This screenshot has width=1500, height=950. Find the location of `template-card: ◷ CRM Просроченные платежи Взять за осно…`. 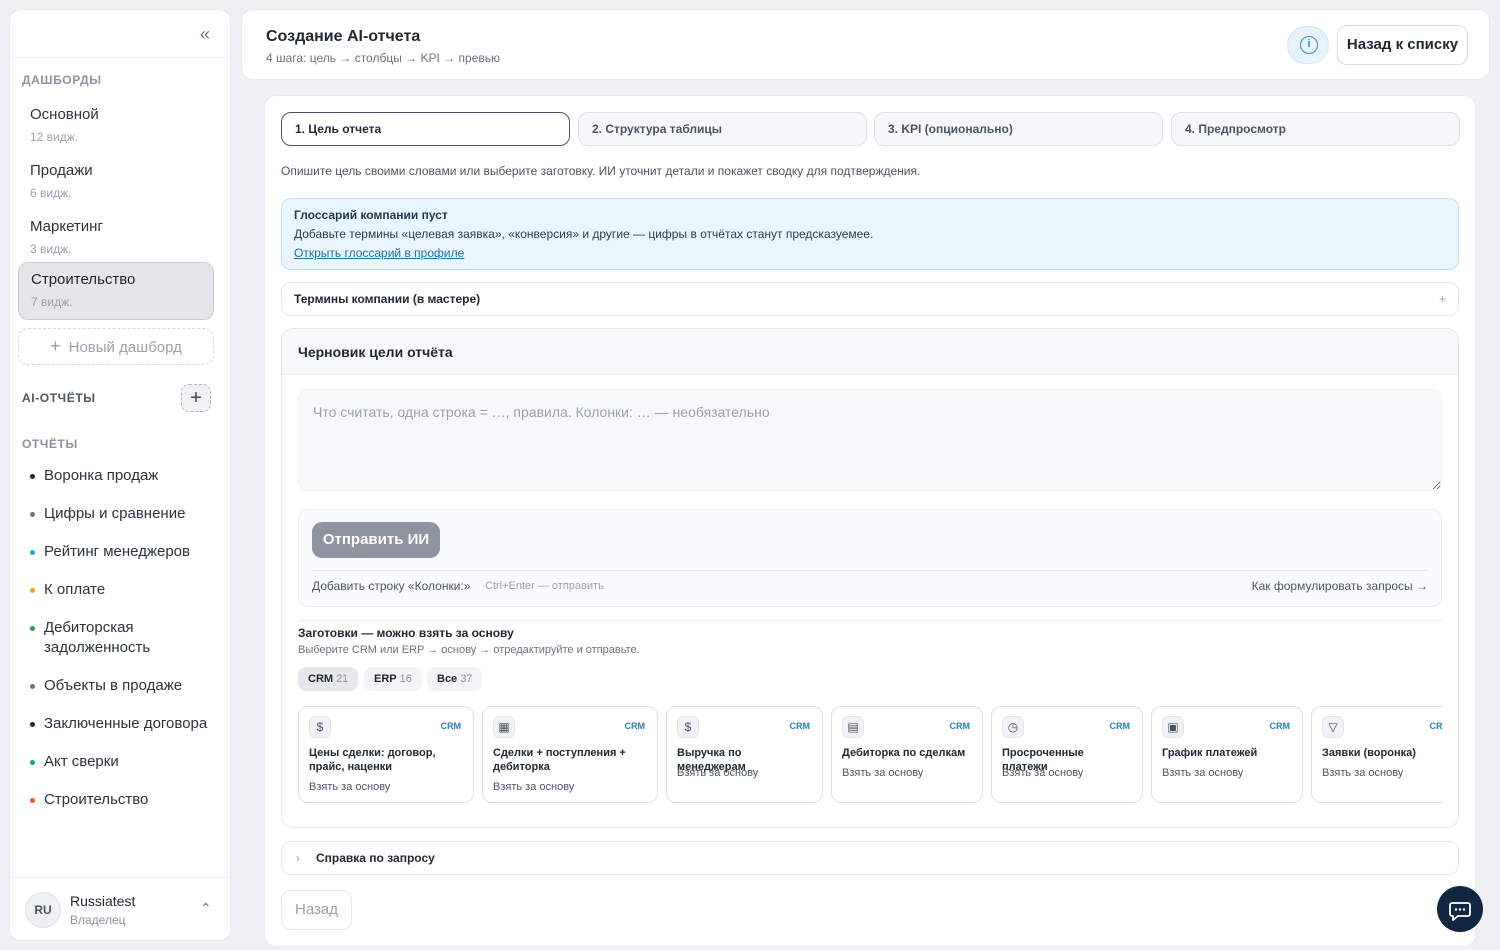

template-card: ◷ CRM Просроченные платежи Взять за осно… is located at coordinates (1067, 754).